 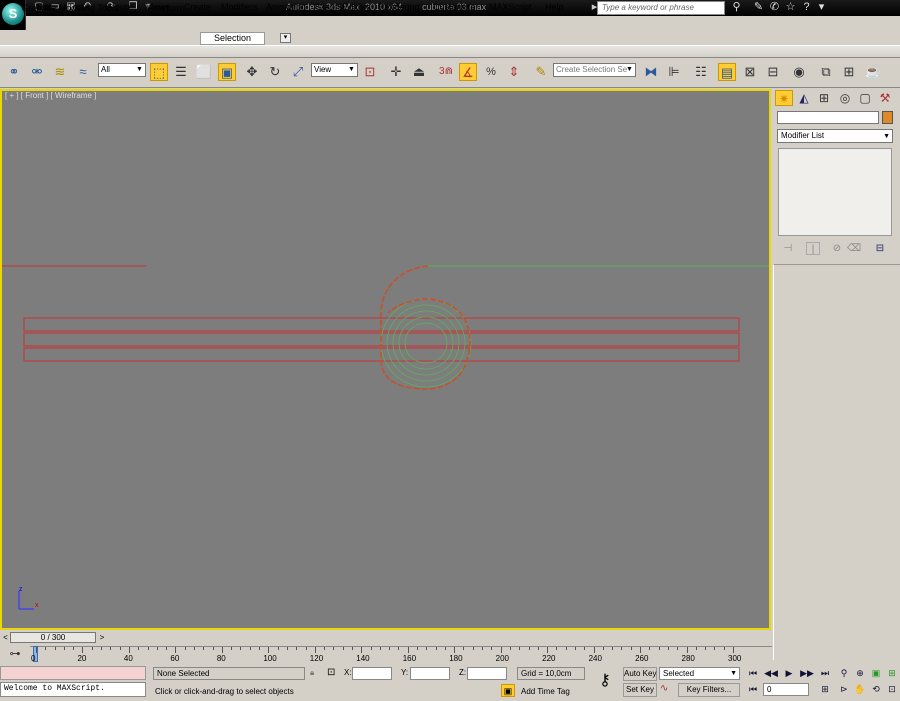 I want to click on help-icon: ?, so click(x=806, y=7).